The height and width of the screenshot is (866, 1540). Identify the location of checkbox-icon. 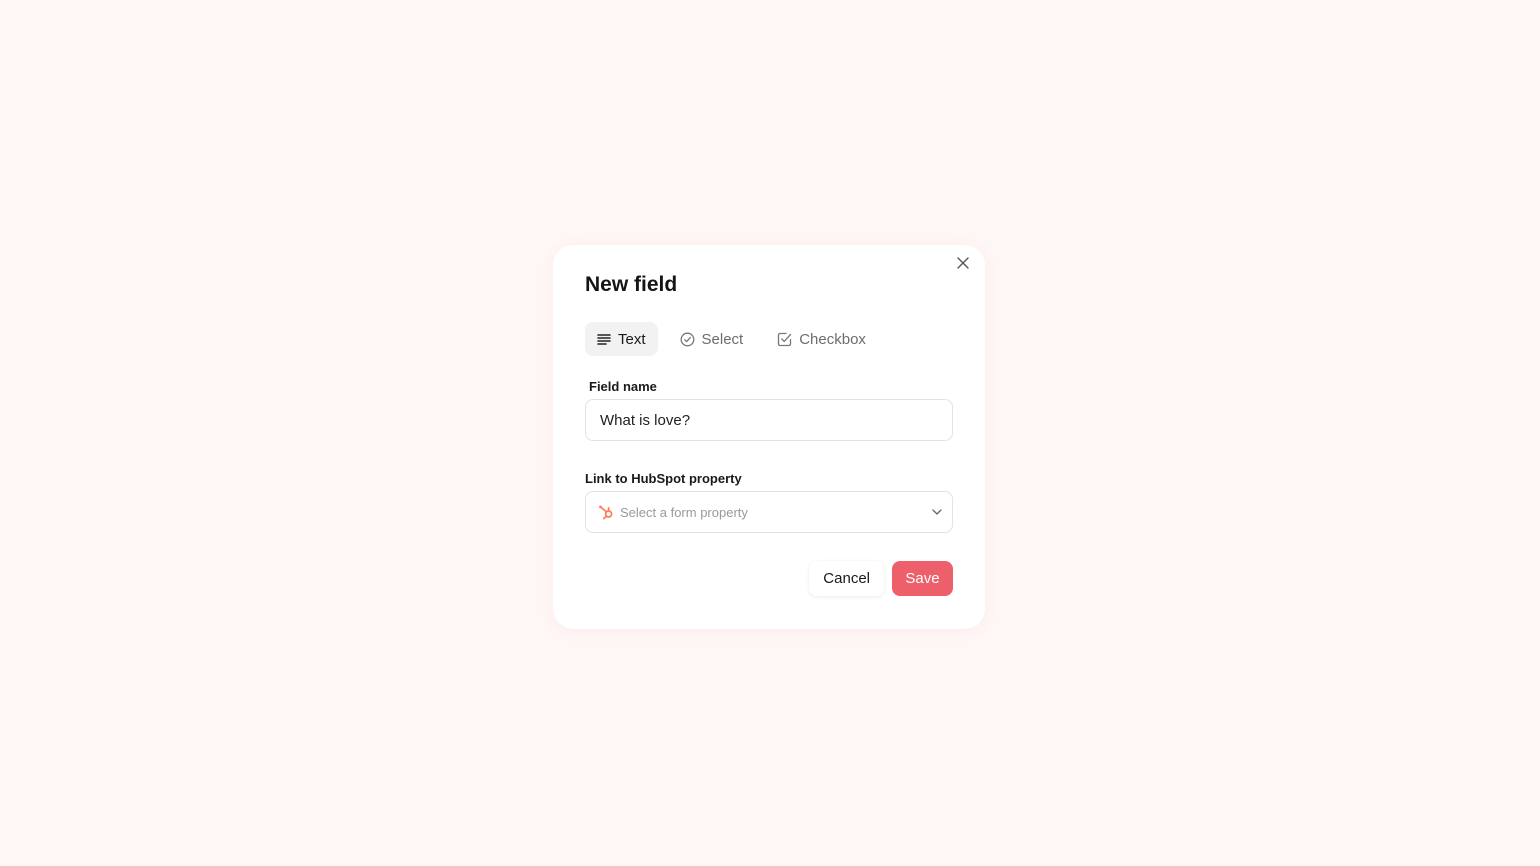
(785, 339).